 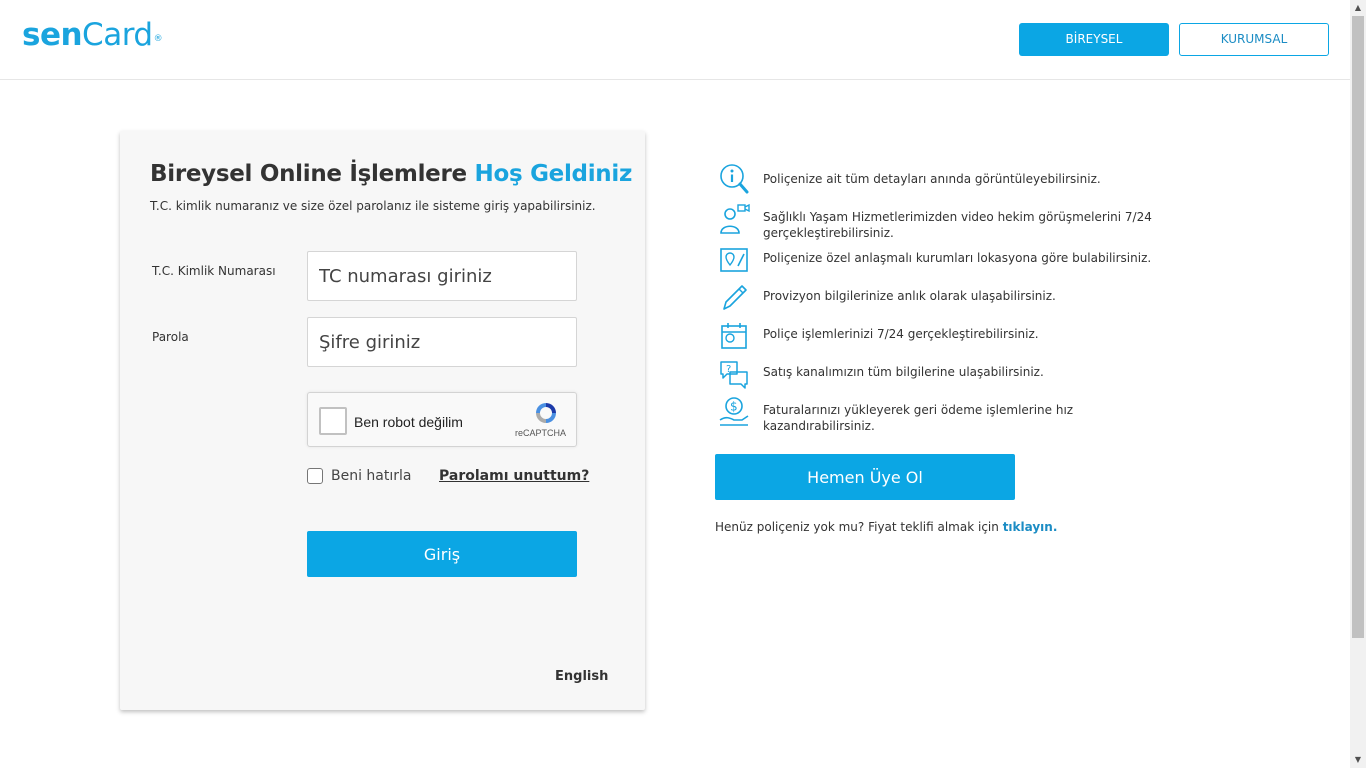 I want to click on recaptcha-label: Ben robot değilim, so click(x=408, y=422).